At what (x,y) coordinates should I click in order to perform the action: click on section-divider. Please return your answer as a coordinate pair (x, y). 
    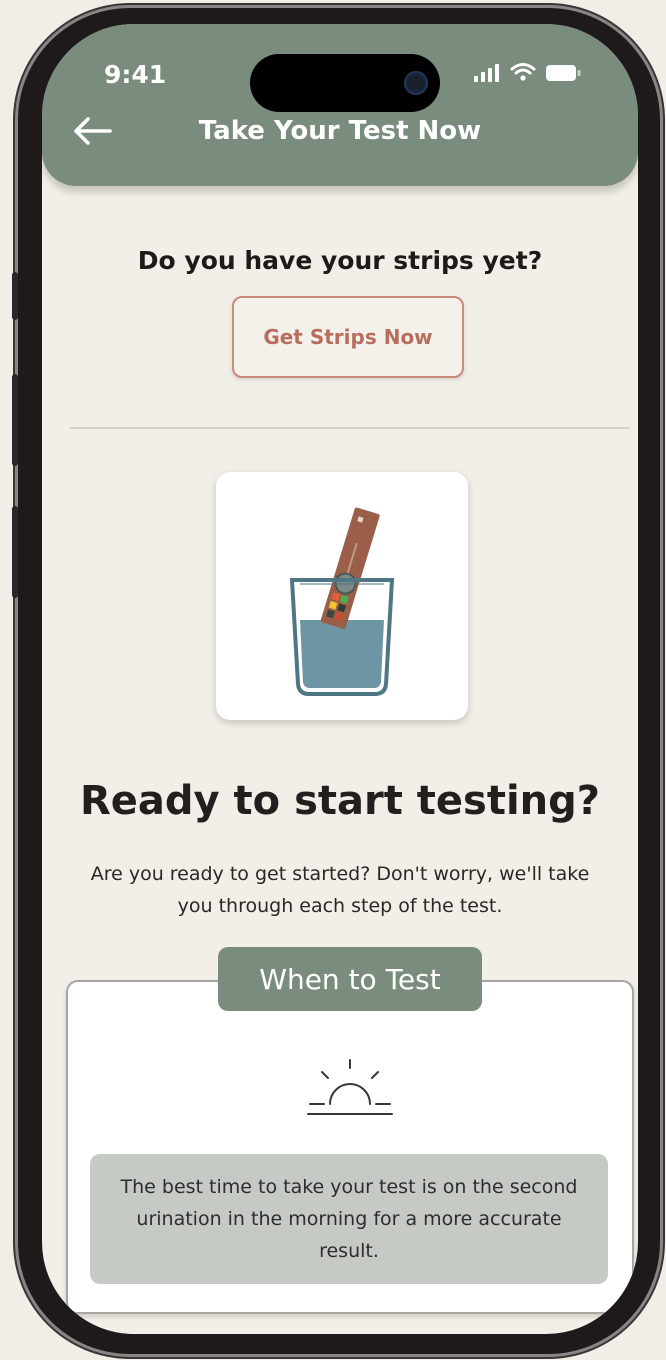
    Looking at the image, I should click on (350, 428).